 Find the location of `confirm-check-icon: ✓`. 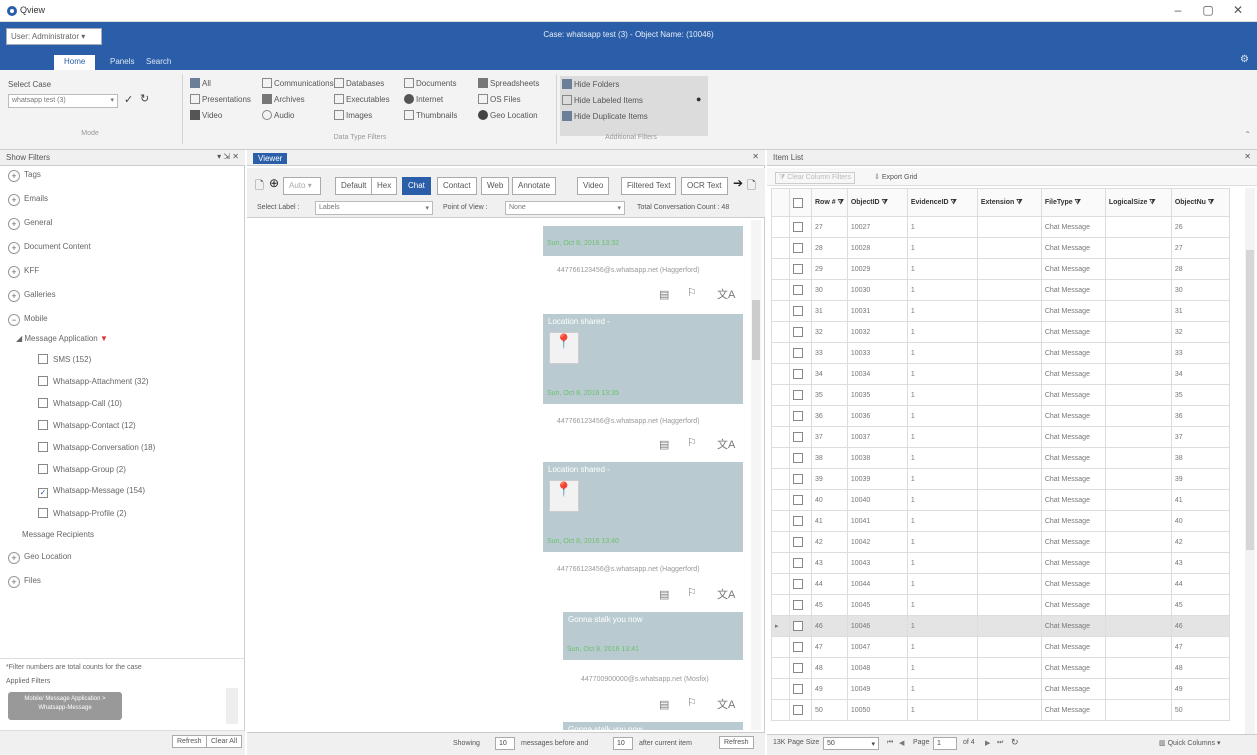

confirm-check-icon: ✓ is located at coordinates (128, 99).